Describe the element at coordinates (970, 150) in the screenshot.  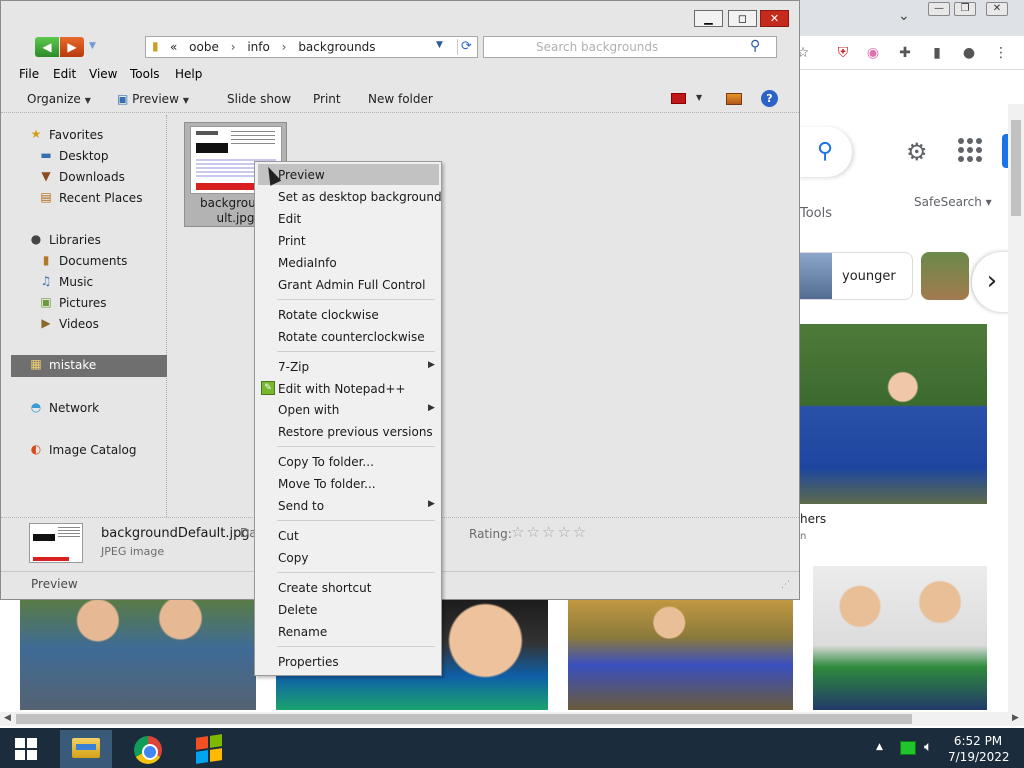
I see `google-apps-icon` at that location.